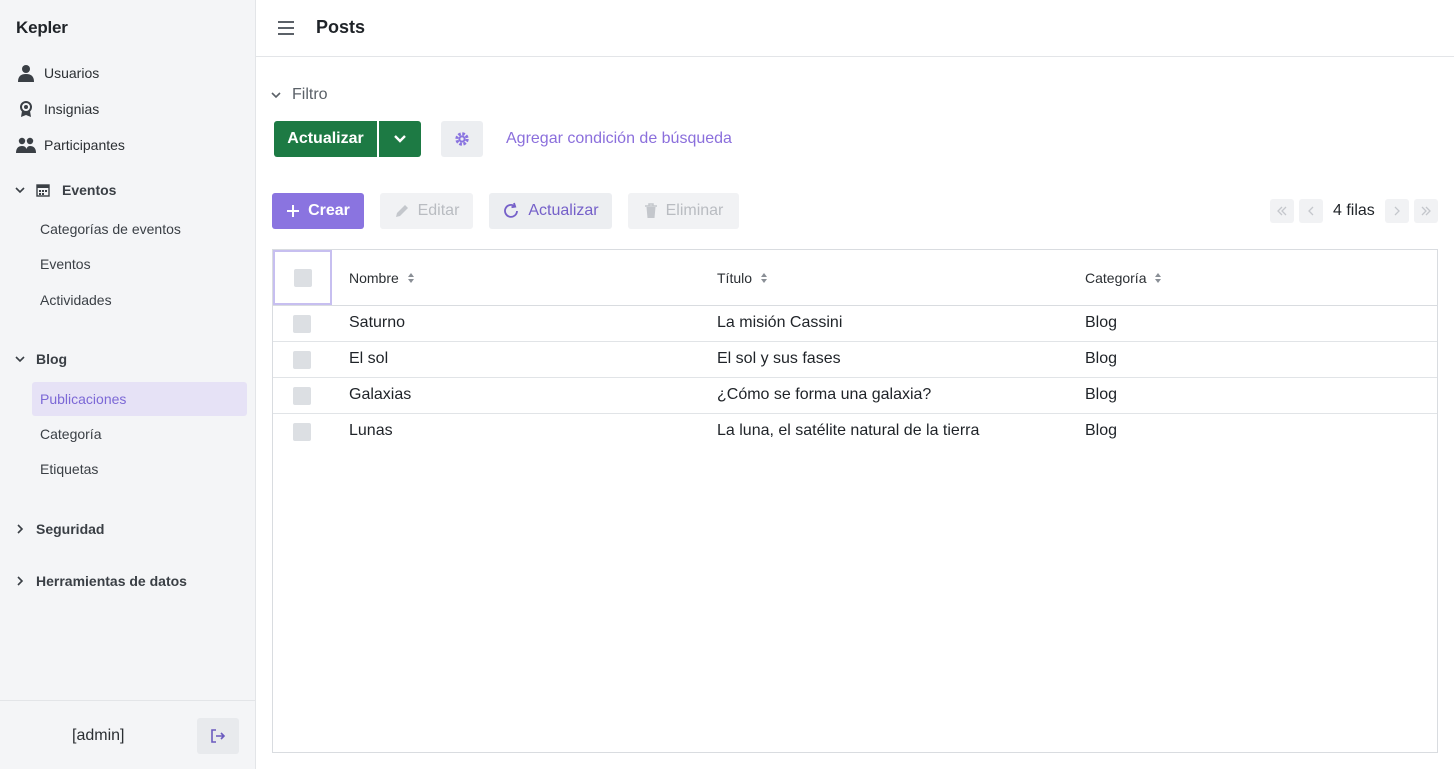 This screenshot has height=769, width=1454. What do you see at coordinates (98, 735) in the screenshot?
I see `current-user: [admin]` at bounding box center [98, 735].